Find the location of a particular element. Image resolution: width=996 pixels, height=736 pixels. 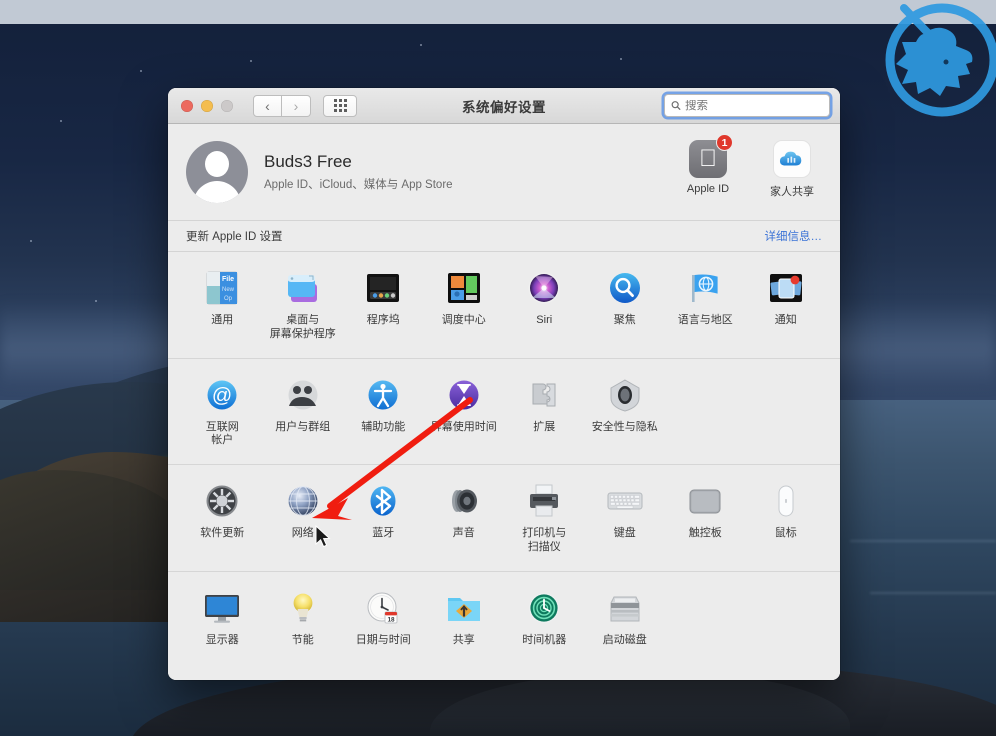

svg-text: New is located at coordinates (228, 290).